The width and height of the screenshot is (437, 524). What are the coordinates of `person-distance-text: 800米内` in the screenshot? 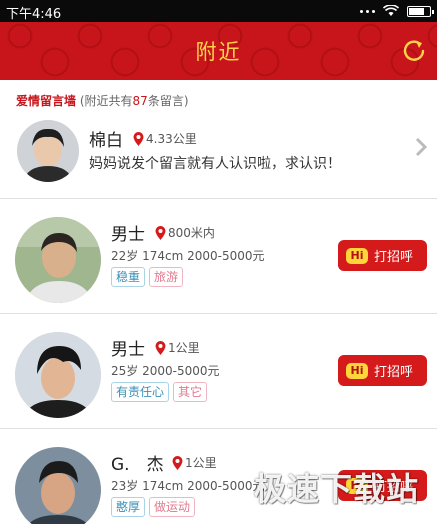 It's located at (191, 233).